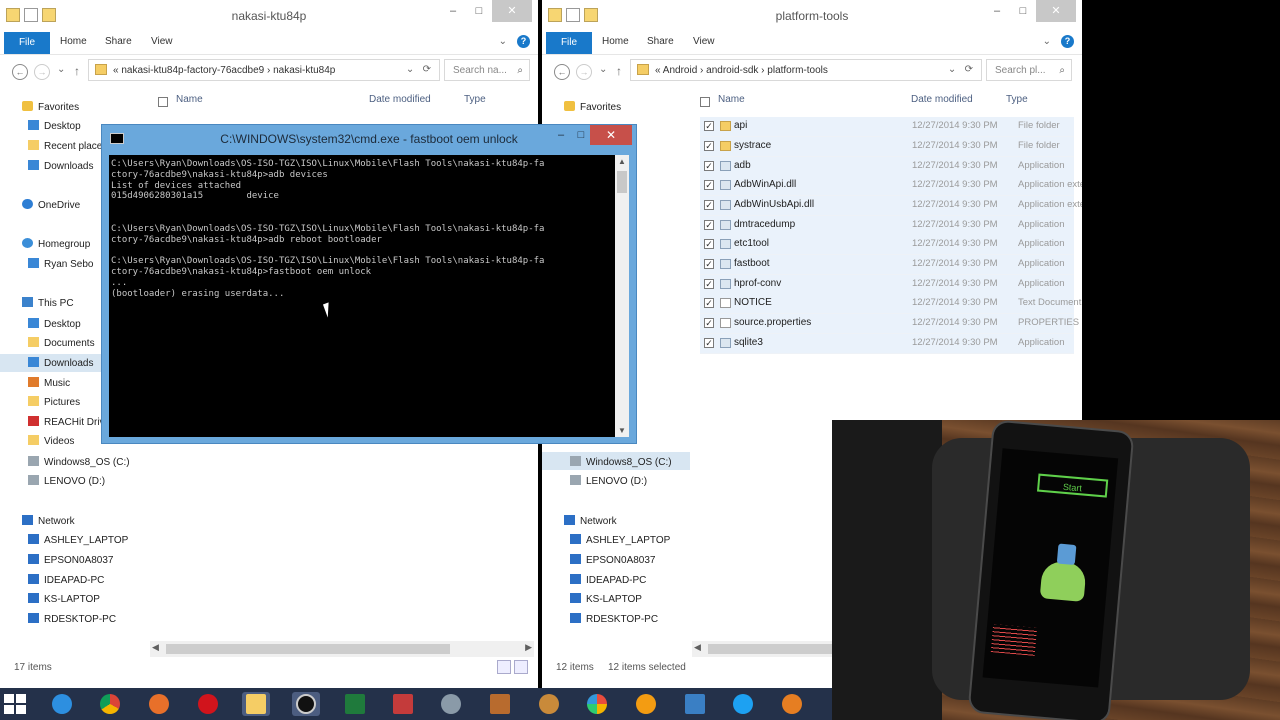 This screenshot has width=1280, height=720. I want to click on file-row: ✓ hprof-conv 12/27/2014 9:30 PM Application, so click(887, 285).